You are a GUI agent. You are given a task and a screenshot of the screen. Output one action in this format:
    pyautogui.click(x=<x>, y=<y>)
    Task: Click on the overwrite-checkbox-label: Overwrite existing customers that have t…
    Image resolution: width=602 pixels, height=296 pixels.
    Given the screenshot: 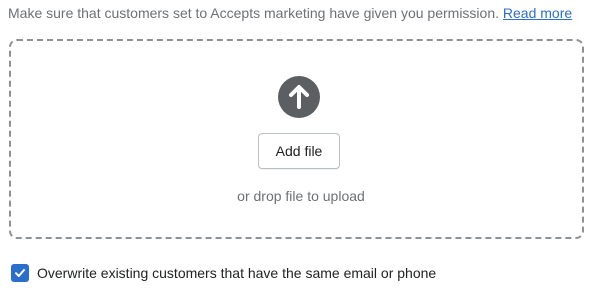 What is the action you would take?
    pyautogui.click(x=236, y=273)
    